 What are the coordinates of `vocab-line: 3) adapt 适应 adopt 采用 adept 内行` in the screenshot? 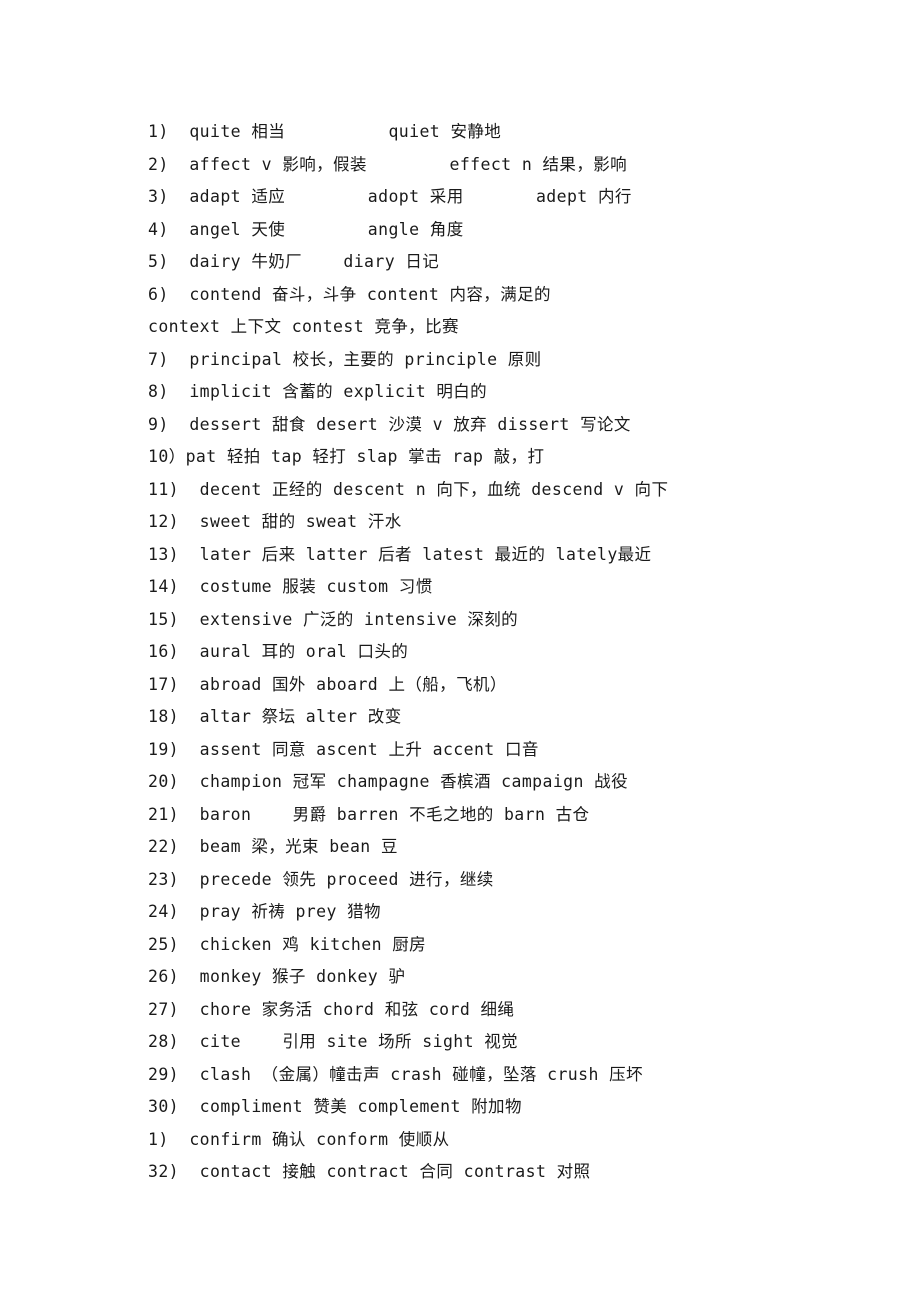 It's located at (390, 196).